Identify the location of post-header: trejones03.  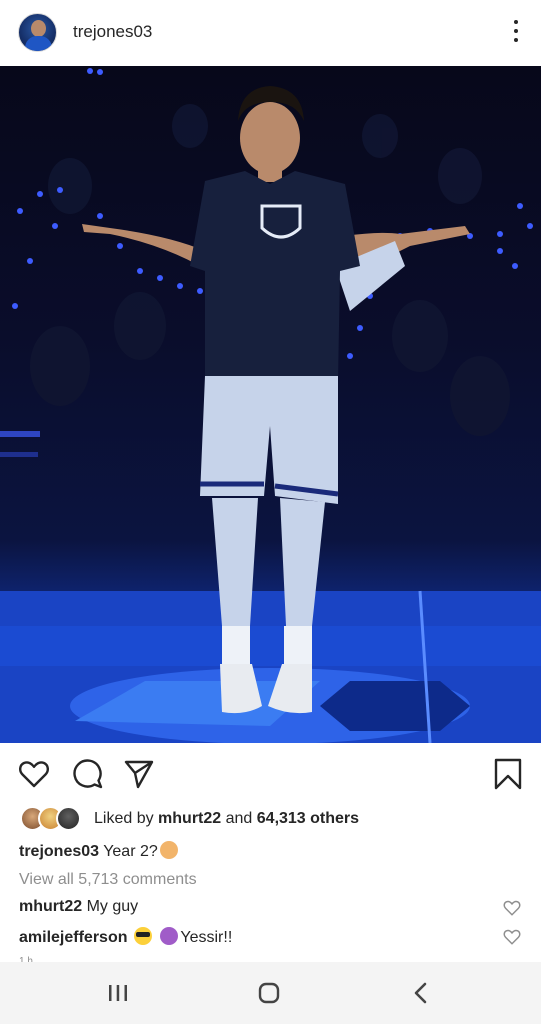
(270, 32).